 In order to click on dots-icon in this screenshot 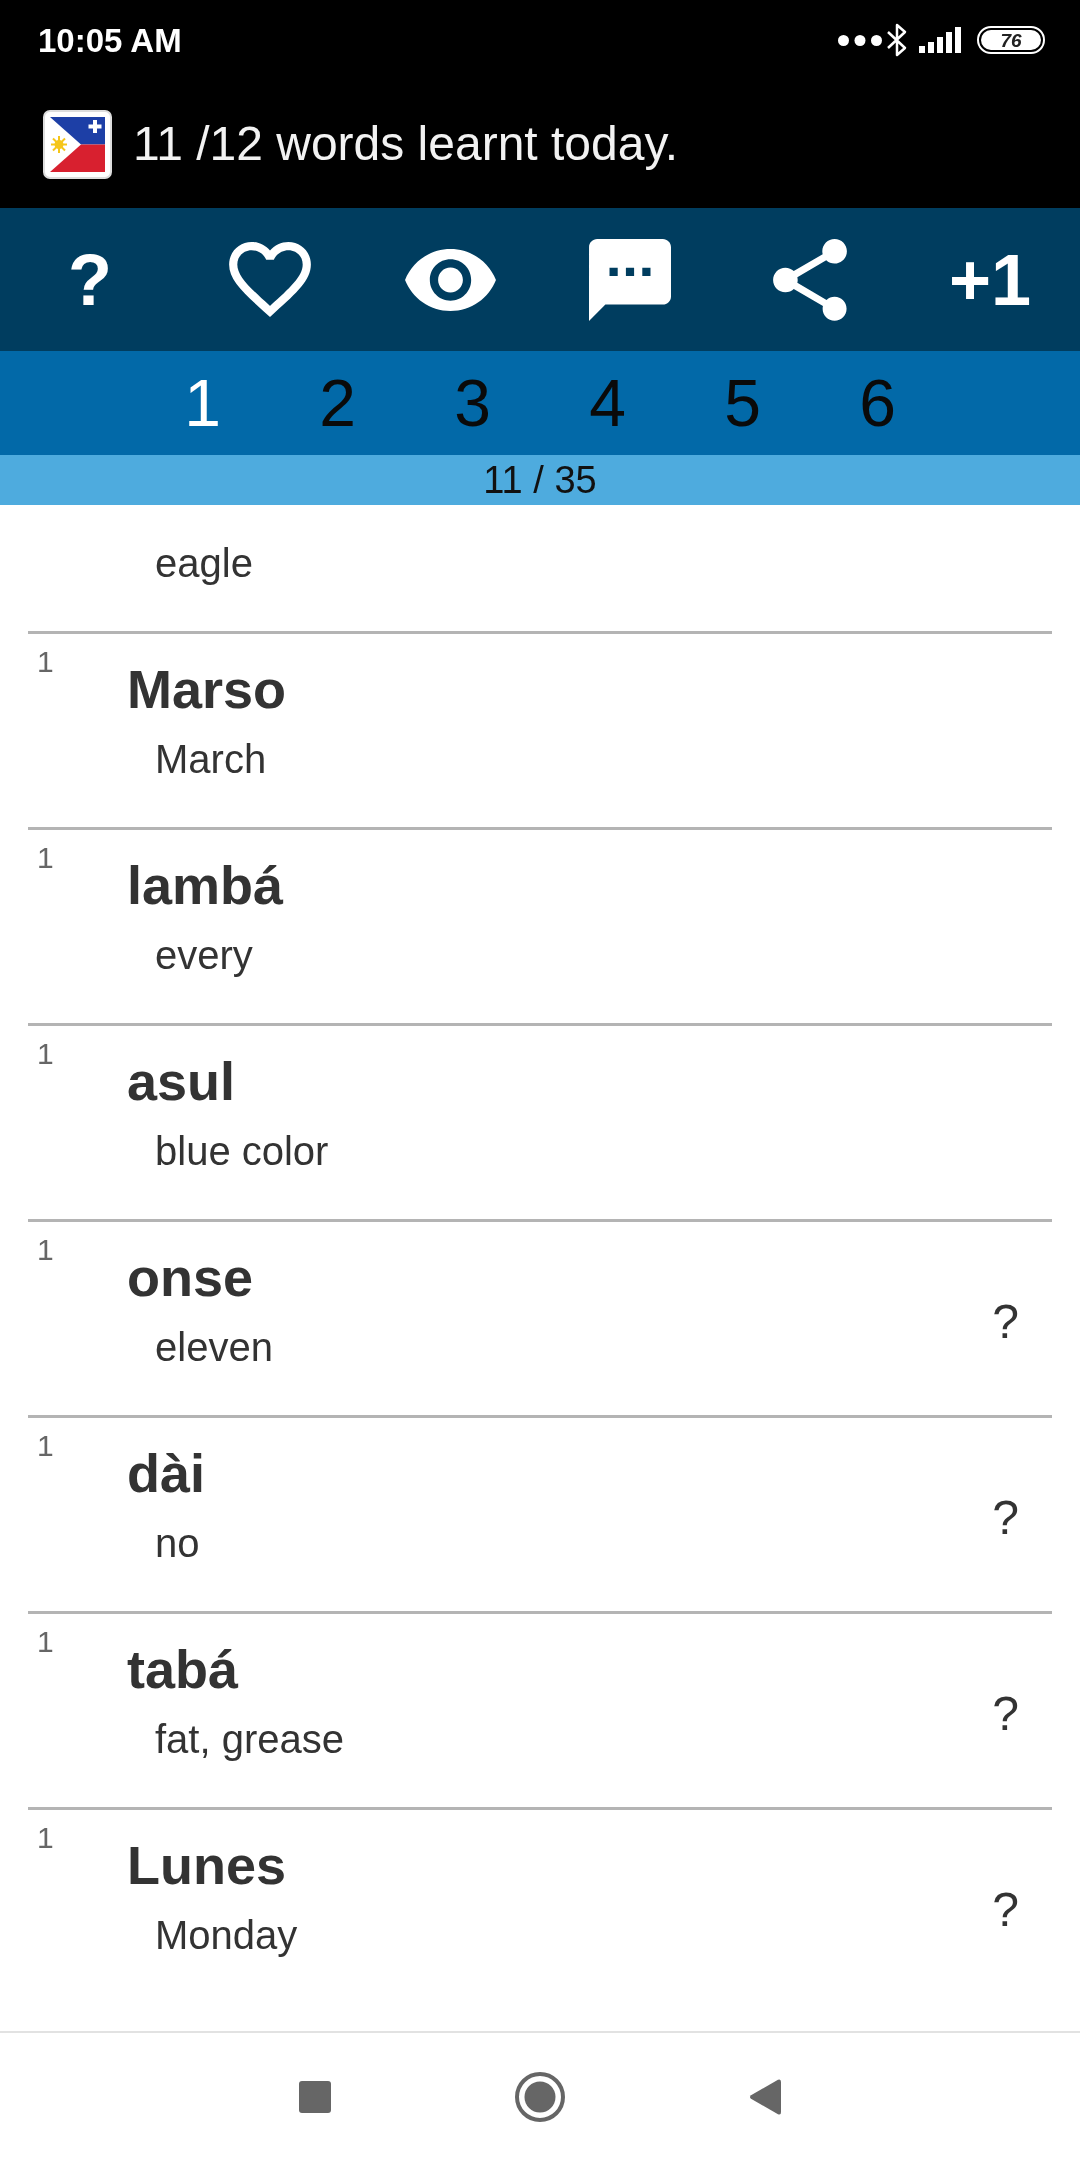, I will do `click(860, 40)`.